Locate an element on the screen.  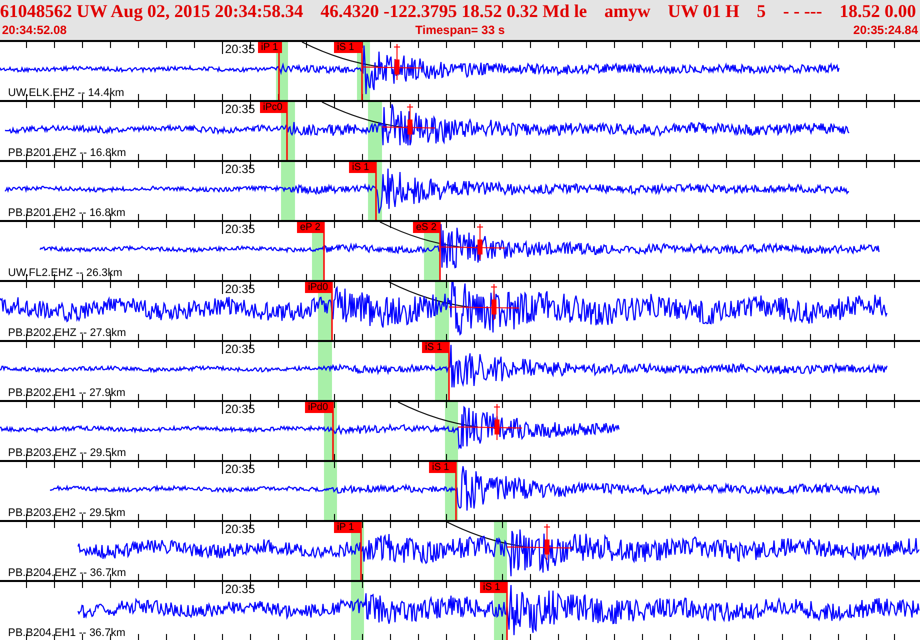
start-time: 20:34:52.08 is located at coordinates (34, 30).